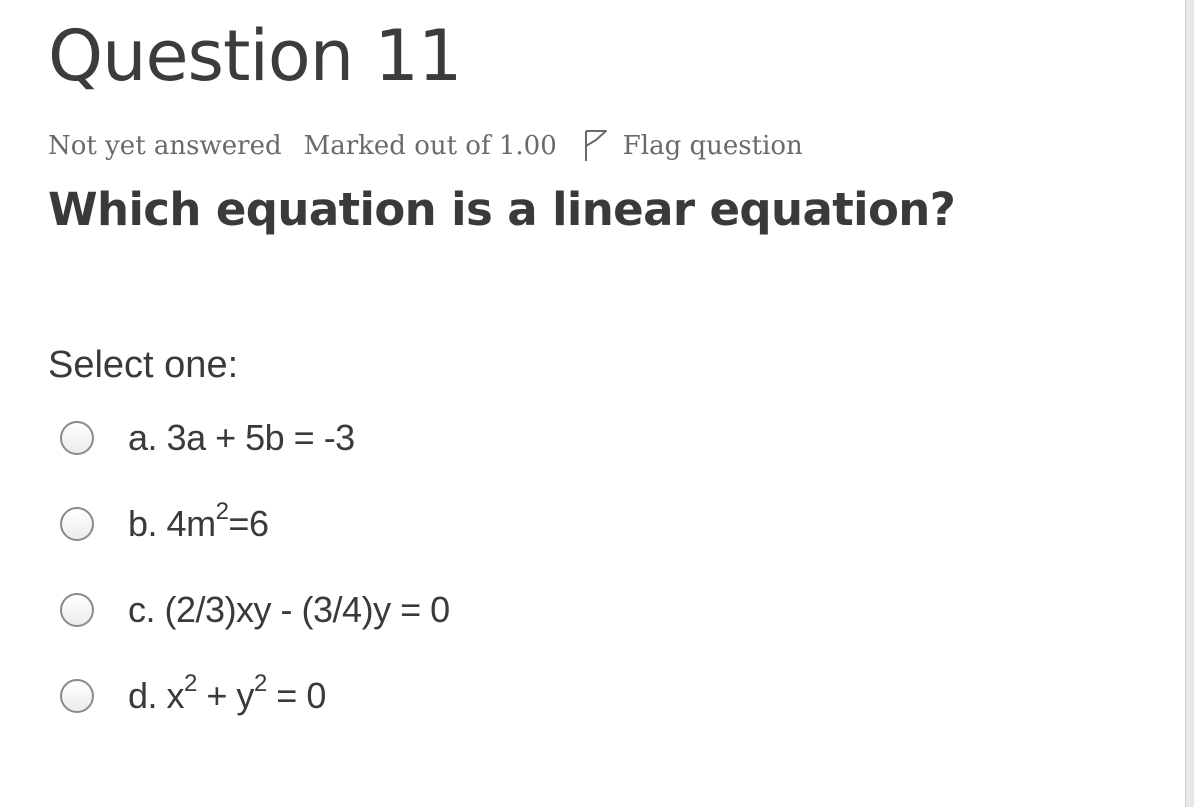 Image resolution: width=1200 pixels, height=807 pixels. What do you see at coordinates (502, 209) in the screenshot?
I see `question-text: Which equation is a linear equation?` at bounding box center [502, 209].